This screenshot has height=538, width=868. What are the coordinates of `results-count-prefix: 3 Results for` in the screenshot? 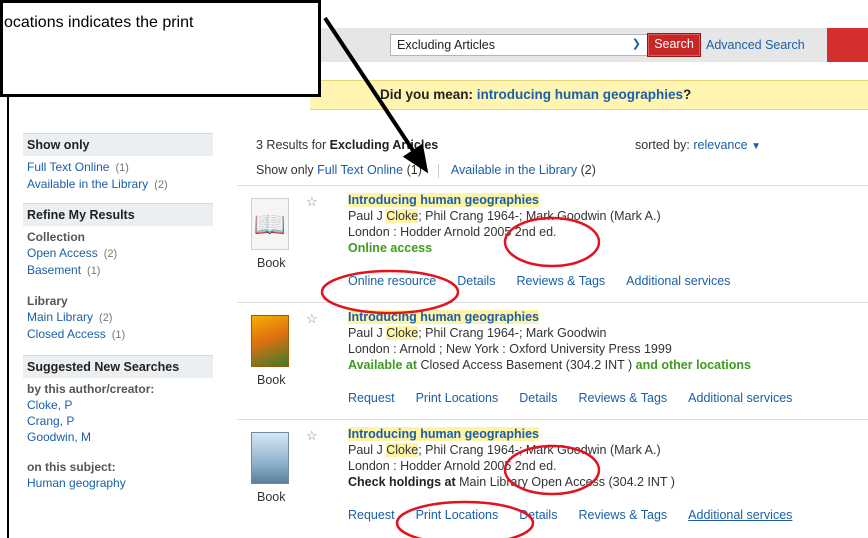 It's located at (293, 145).